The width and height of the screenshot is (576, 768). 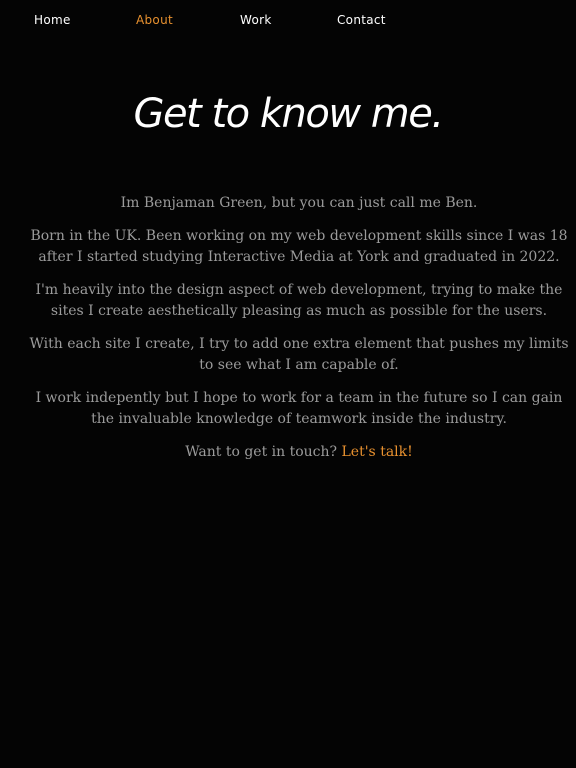 What do you see at coordinates (288, 114) in the screenshot?
I see `page-title: Get to know me.` at bounding box center [288, 114].